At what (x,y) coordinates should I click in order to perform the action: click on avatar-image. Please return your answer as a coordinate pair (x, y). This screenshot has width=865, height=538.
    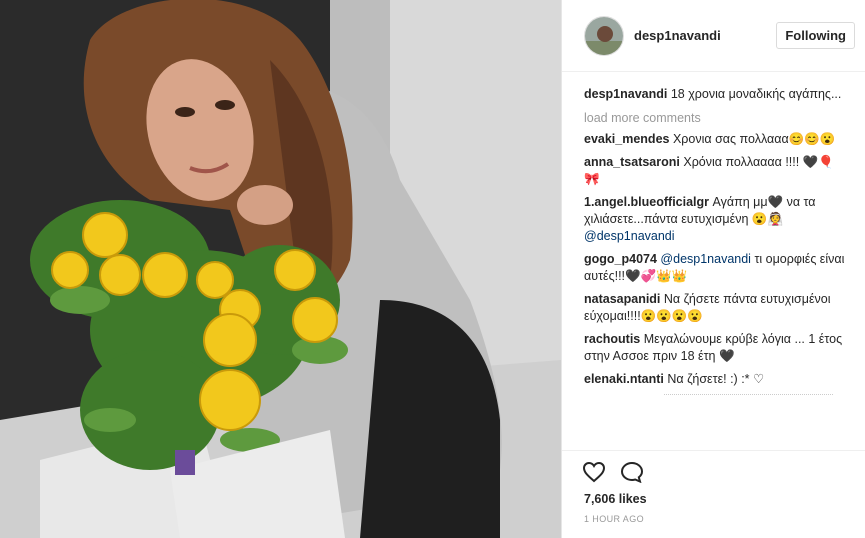
    Looking at the image, I should click on (604, 35).